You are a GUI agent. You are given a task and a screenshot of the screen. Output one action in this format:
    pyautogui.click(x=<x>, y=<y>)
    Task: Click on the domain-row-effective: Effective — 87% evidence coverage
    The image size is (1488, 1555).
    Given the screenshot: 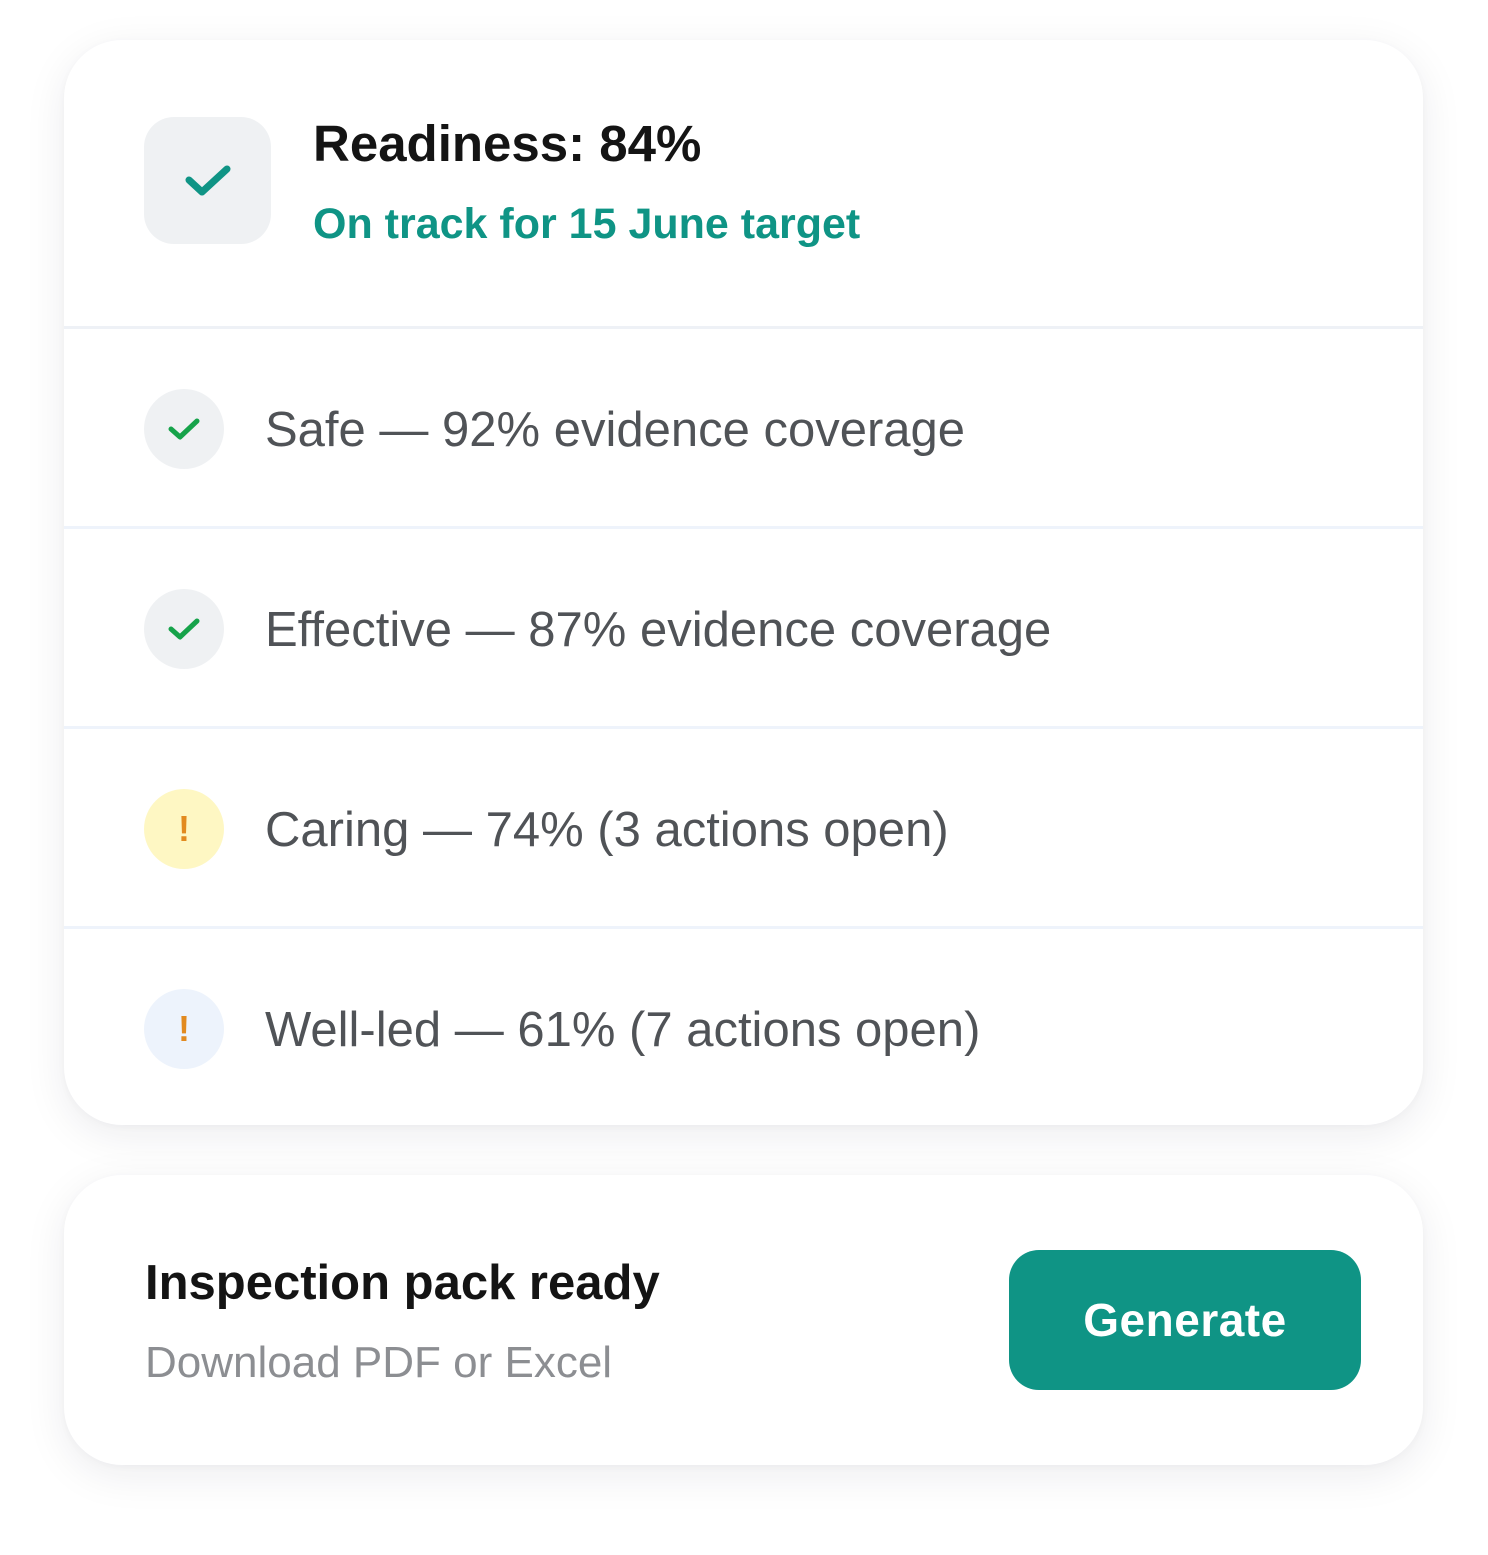 What is the action you would take?
    pyautogui.click(x=743, y=629)
    